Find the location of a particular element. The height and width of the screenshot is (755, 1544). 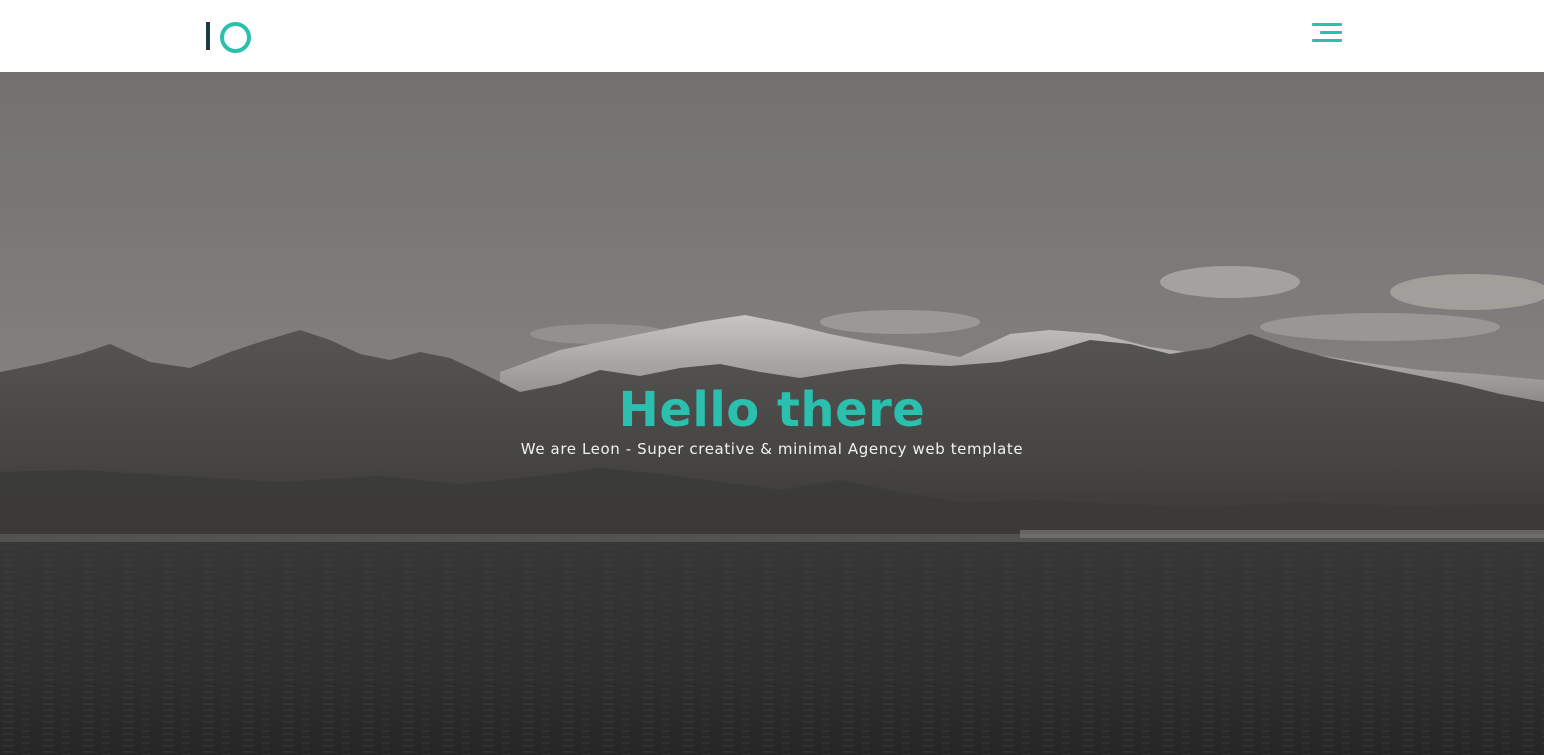

hamburger-menu-icon is located at coordinates (1327, 34).